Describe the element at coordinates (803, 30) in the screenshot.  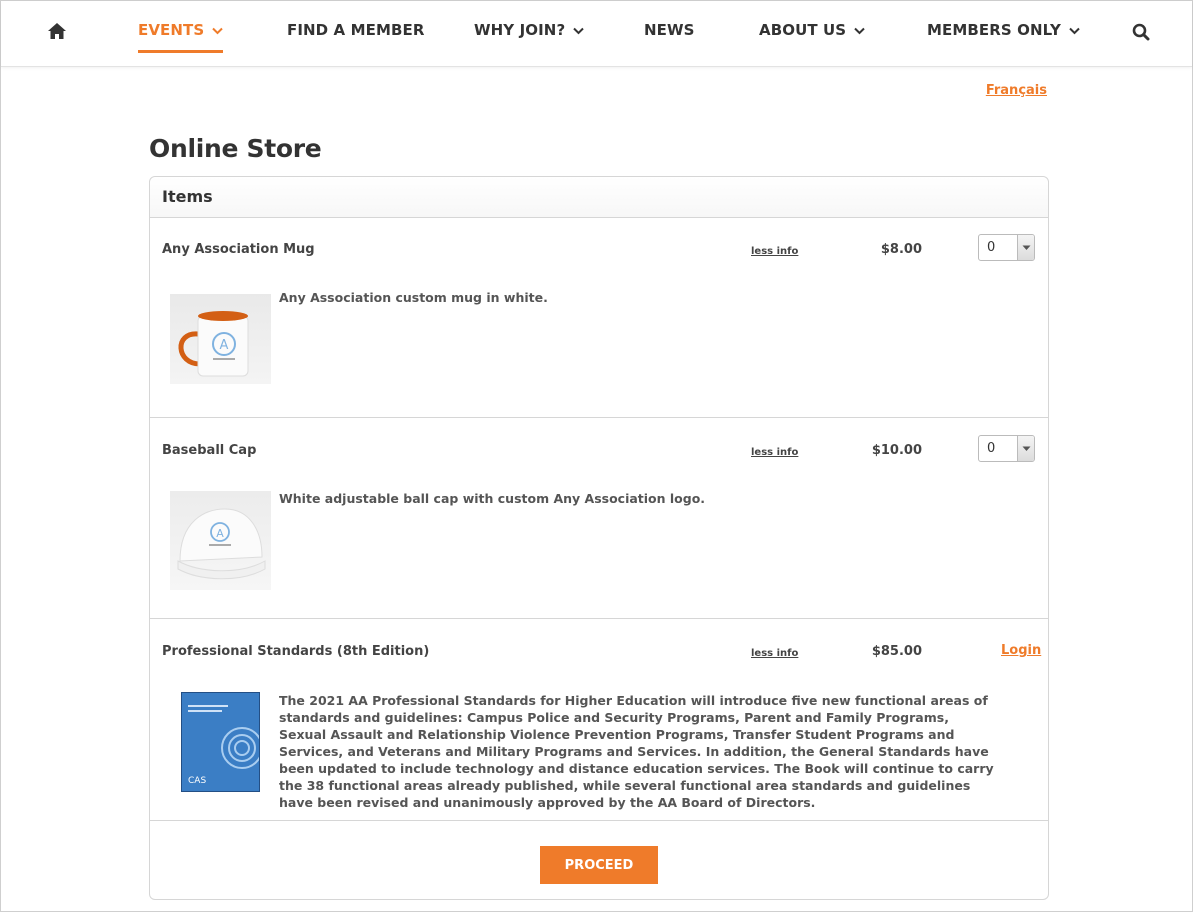
I see `nav-about-us-label: ABOUT US` at that location.